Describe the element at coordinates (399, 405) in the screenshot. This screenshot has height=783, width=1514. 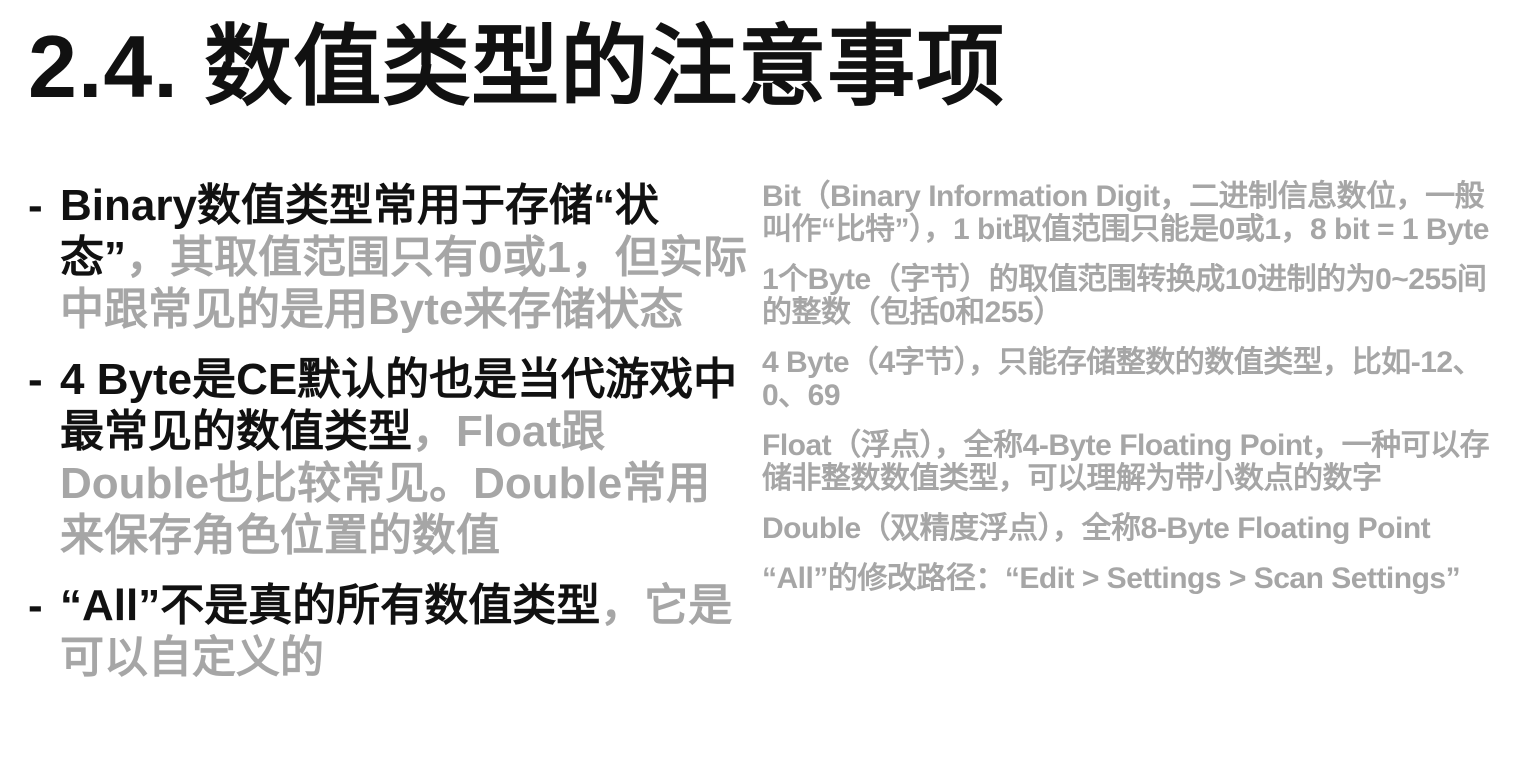
I see `bullet-emphasis: 4 Byte是CE默认的也是当代游戏中最常见的数值类型` at that location.